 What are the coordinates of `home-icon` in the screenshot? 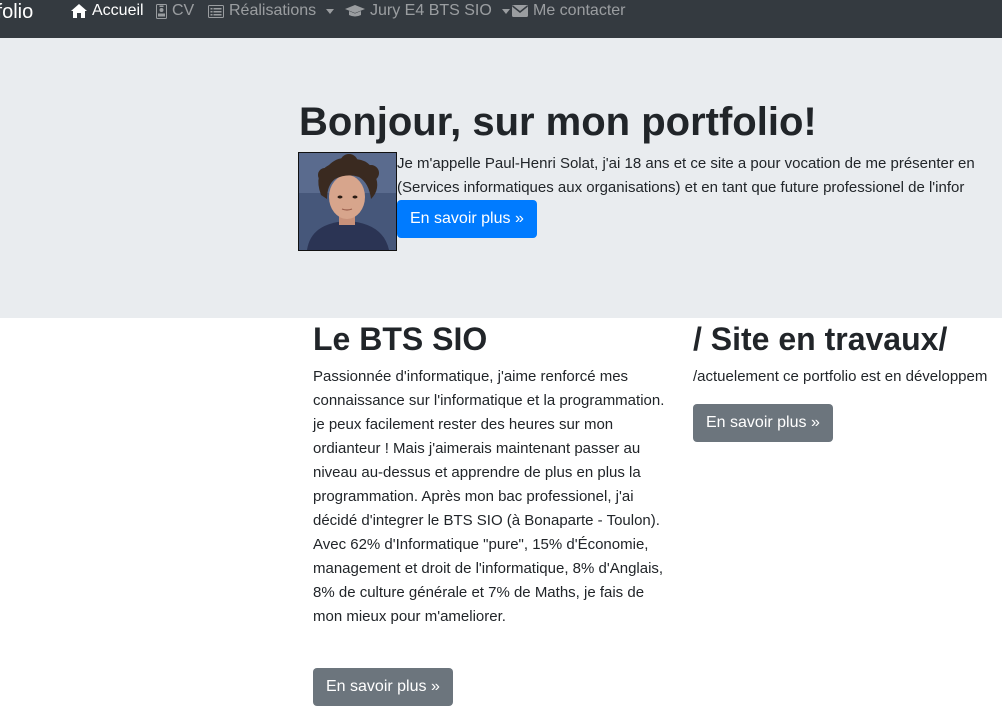 It's located at (79, 11).